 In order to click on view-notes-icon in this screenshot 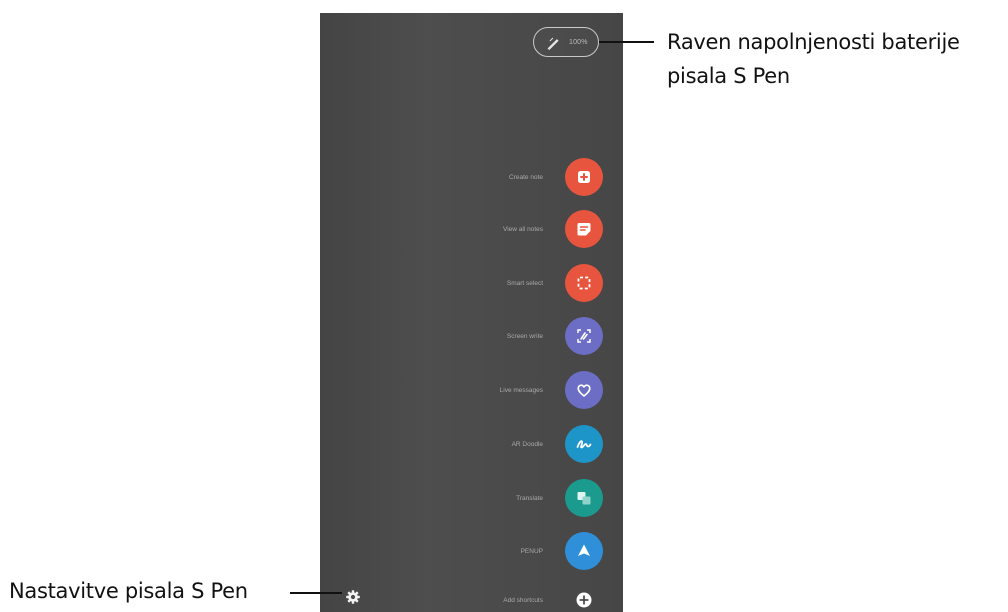, I will do `click(584, 229)`.